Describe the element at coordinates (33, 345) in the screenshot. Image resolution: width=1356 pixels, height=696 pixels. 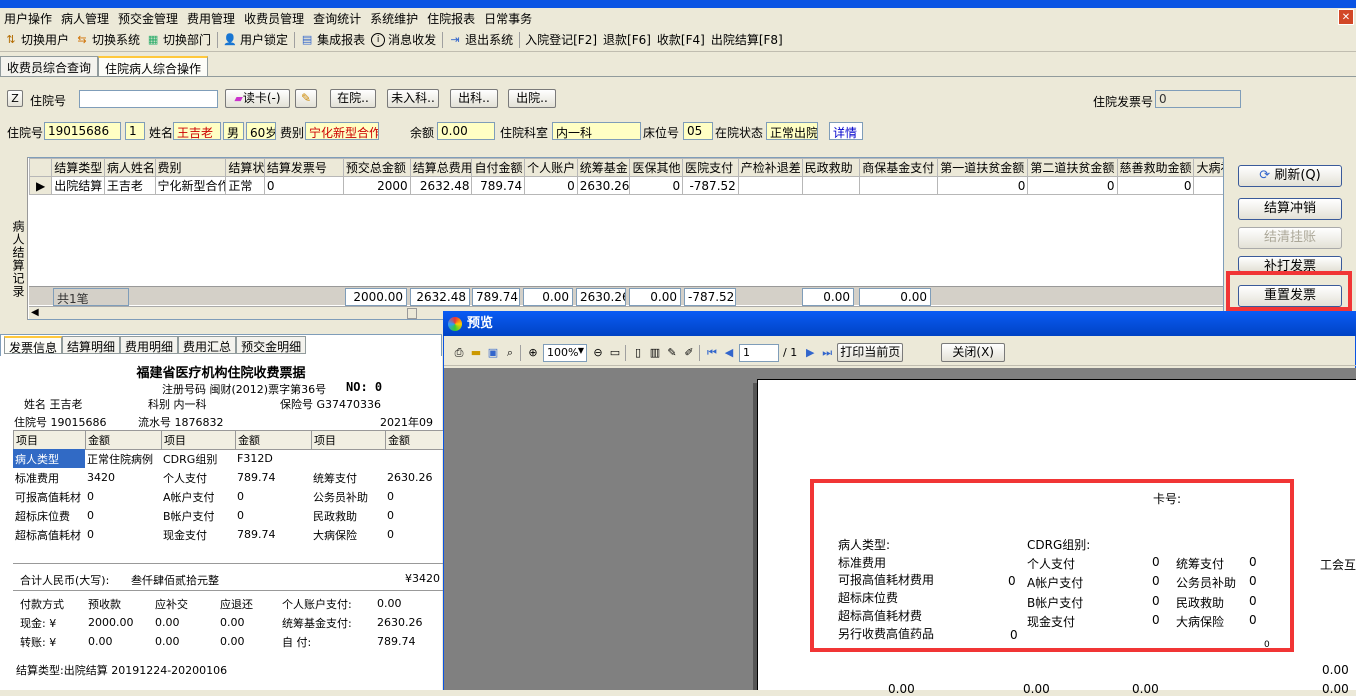
I see `tab-invoice-info: 发票信息` at that location.